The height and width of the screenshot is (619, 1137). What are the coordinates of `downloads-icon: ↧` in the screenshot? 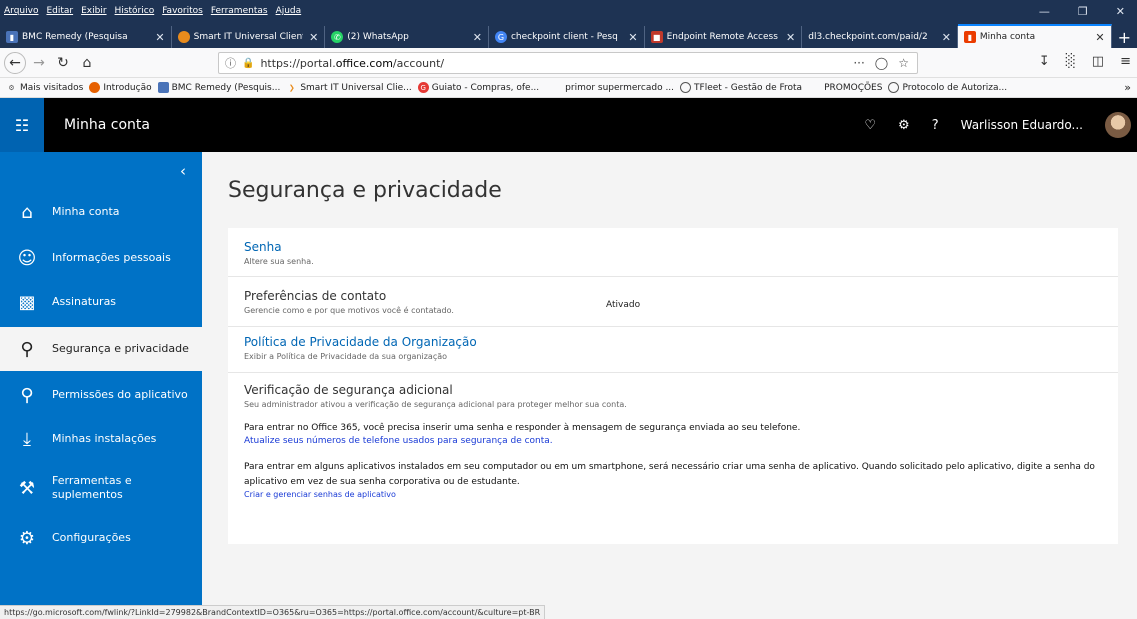 It's located at (1044, 61).